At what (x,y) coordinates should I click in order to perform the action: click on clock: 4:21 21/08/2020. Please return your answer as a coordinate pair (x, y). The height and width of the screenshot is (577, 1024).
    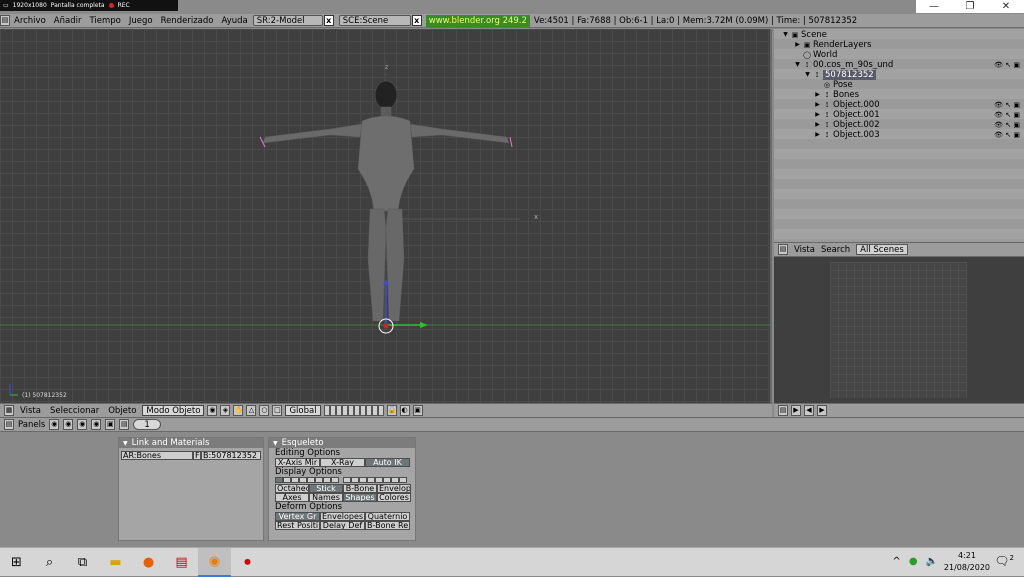
    Looking at the image, I should click on (967, 562).